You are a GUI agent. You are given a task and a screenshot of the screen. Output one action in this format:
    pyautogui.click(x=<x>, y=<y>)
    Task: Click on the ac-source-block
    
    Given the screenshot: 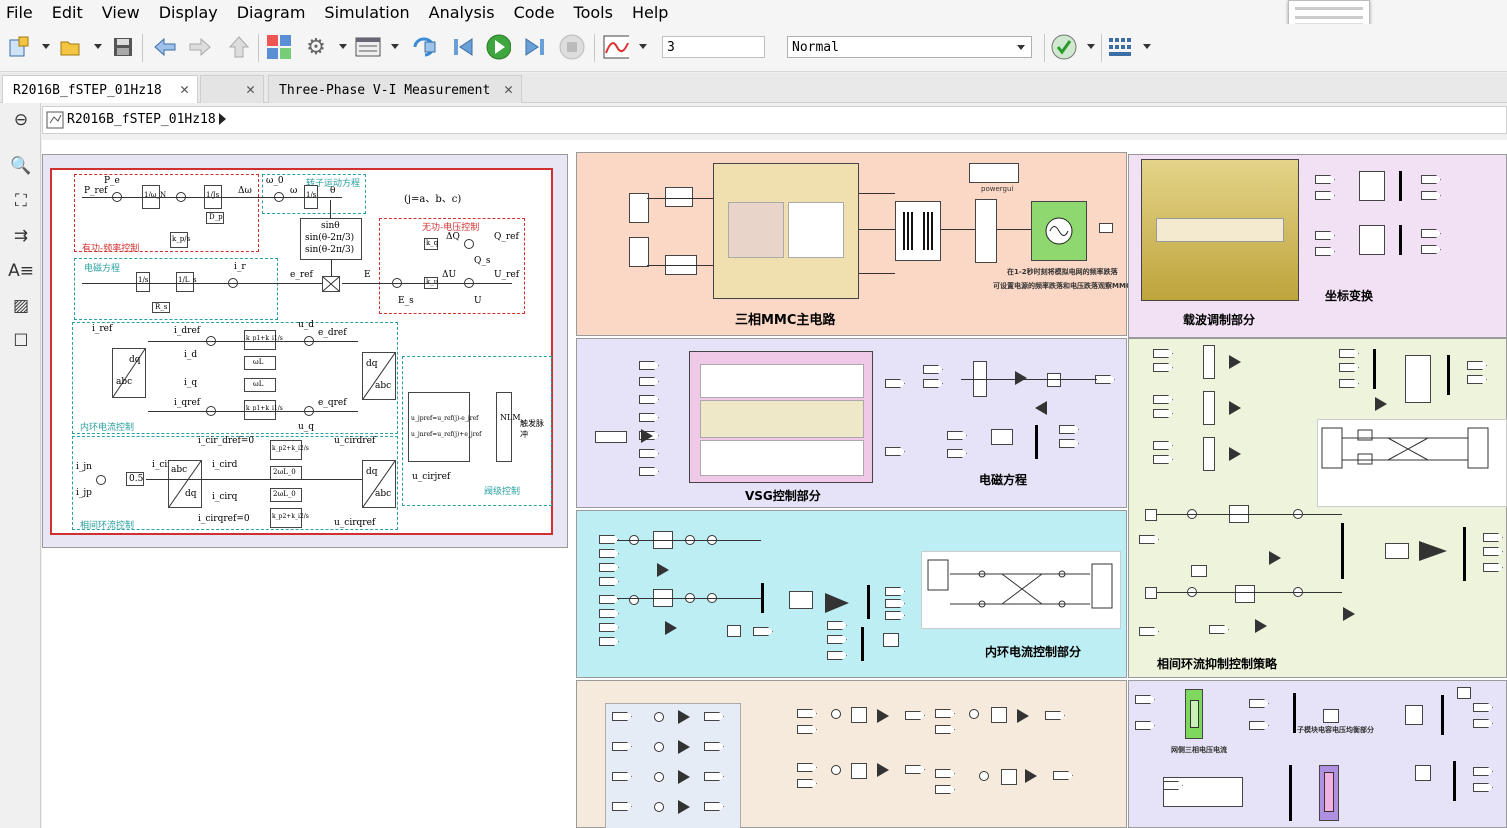 What is the action you would take?
    pyautogui.click(x=1059, y=231)
    